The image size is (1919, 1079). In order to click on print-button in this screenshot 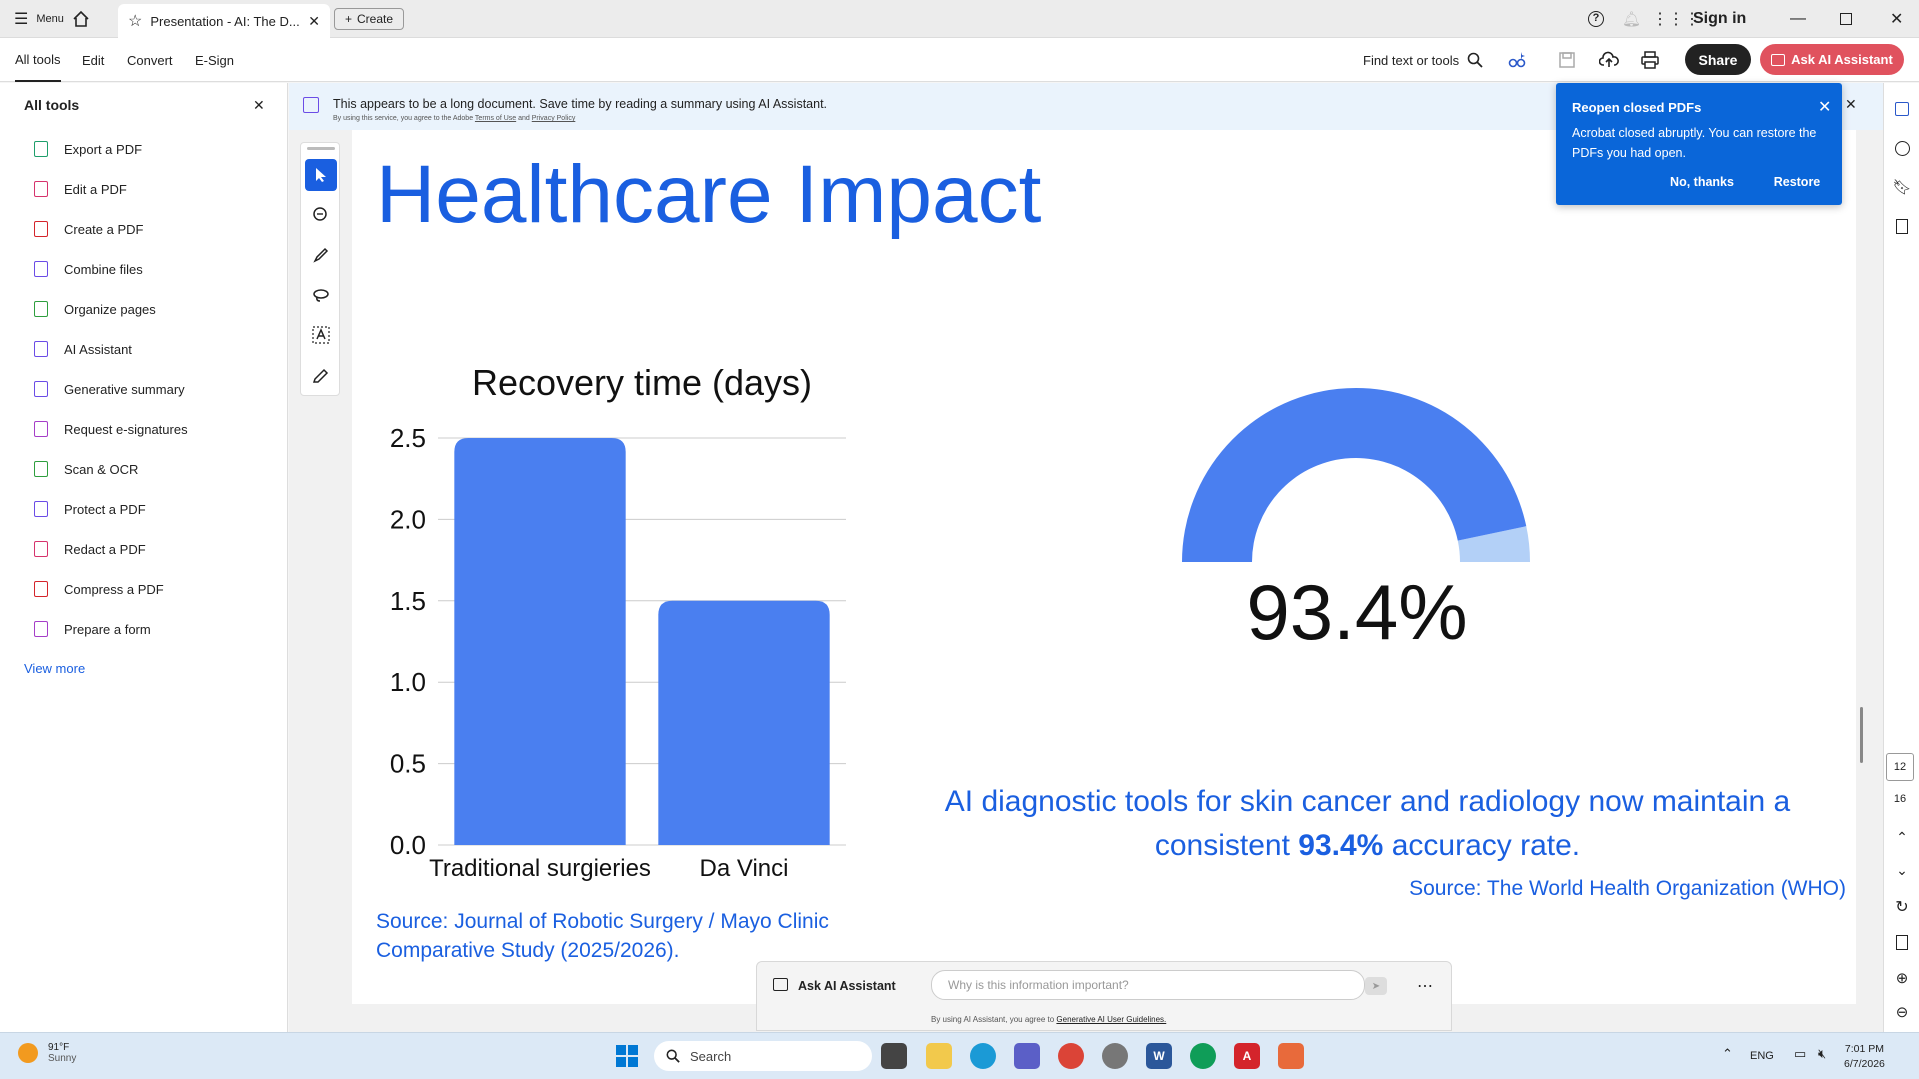, I will do `click(1650, 60)`.